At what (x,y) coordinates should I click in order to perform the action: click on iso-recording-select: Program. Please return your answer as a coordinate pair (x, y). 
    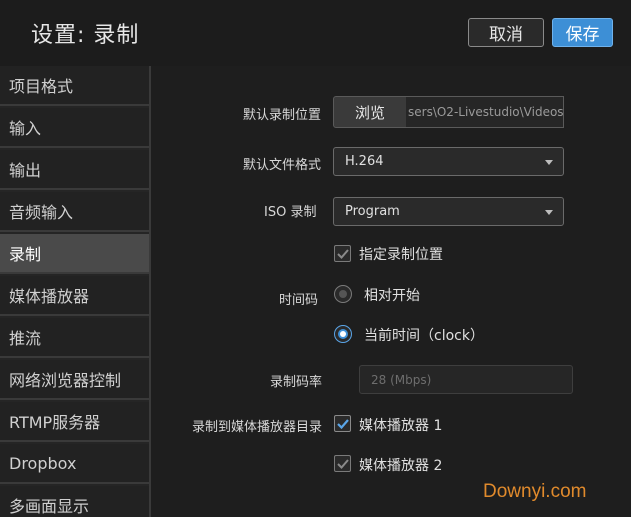
    Looking at the image, I should click on (448, 211).